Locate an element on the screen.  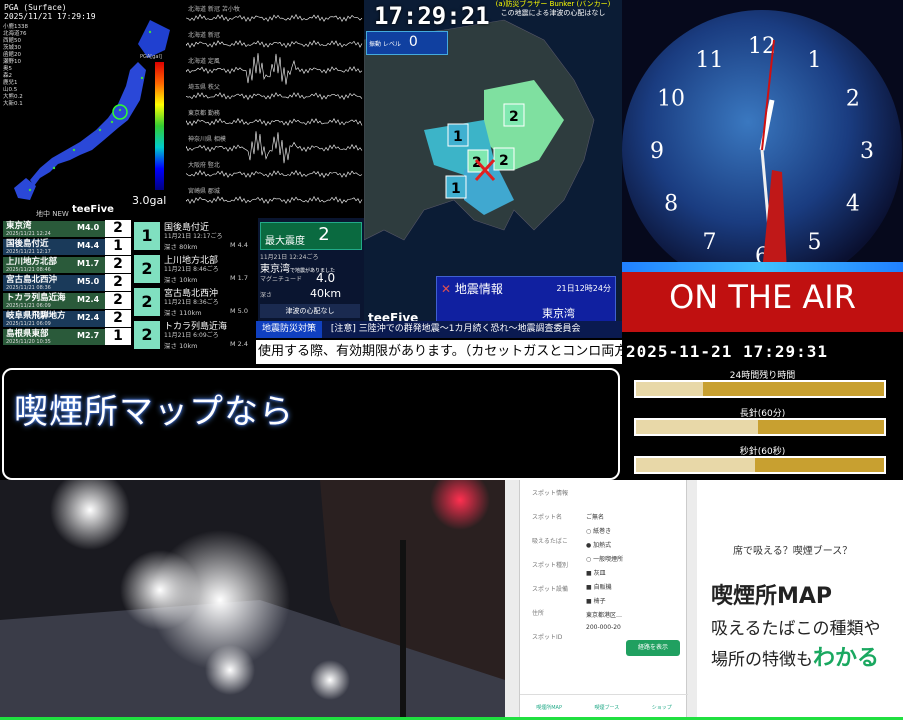
ticker-headline: [注意] 三陸沖での群発地震～1カ月続く恐れ～地震調査委員会 is located at coordinates (455, 329).